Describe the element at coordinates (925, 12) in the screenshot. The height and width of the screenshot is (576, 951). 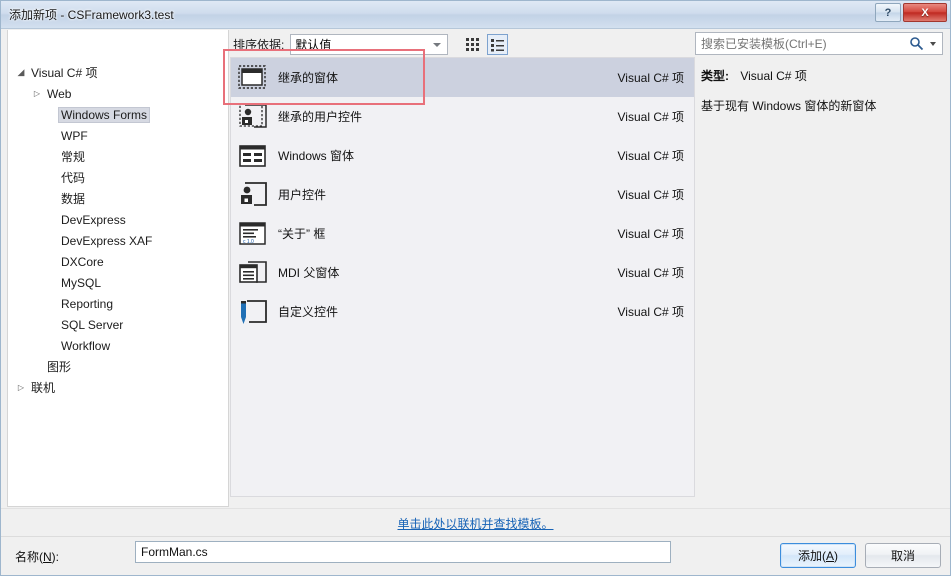
I see `close-button: X` at that location.